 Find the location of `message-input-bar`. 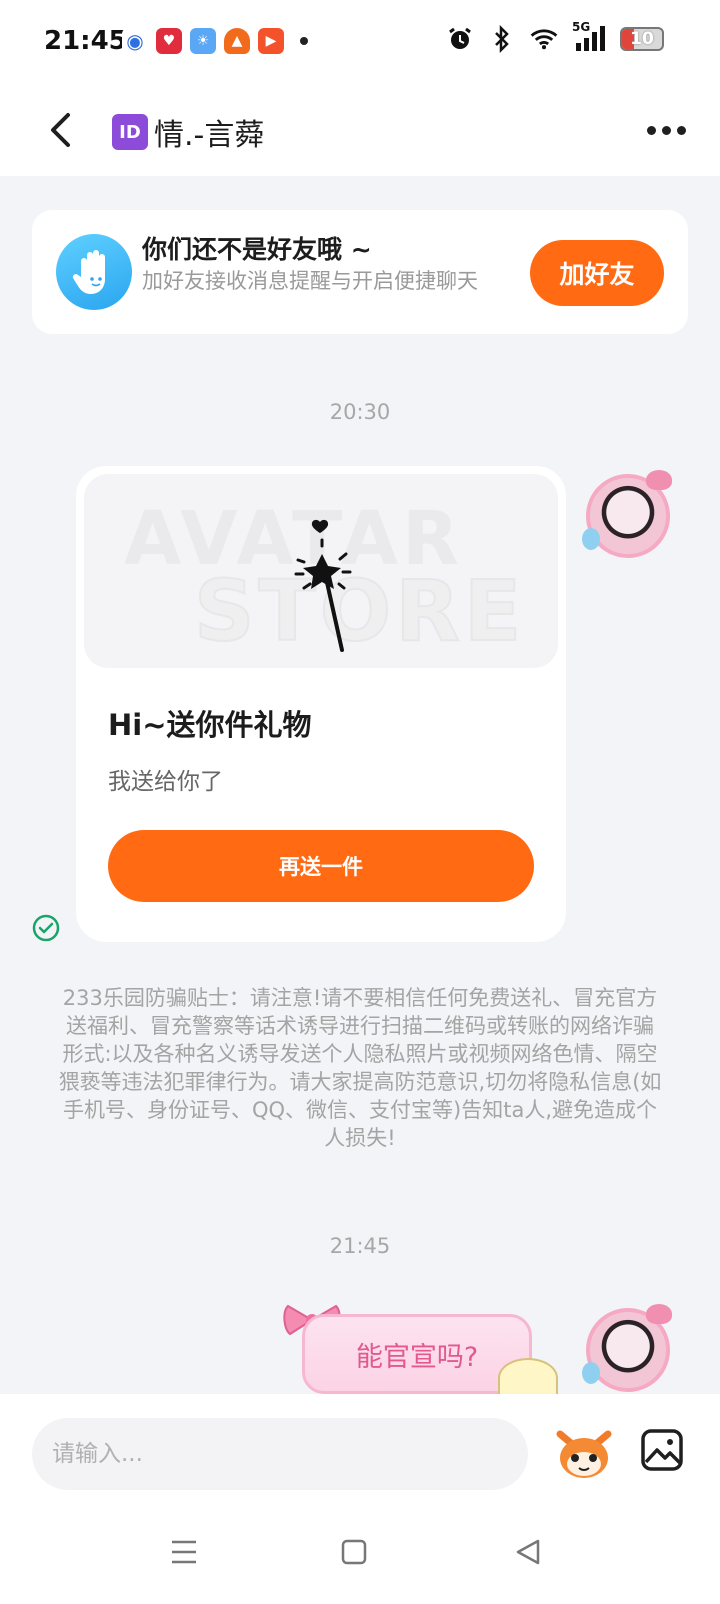

message-input-bar is located at coordinates (360, 1447).